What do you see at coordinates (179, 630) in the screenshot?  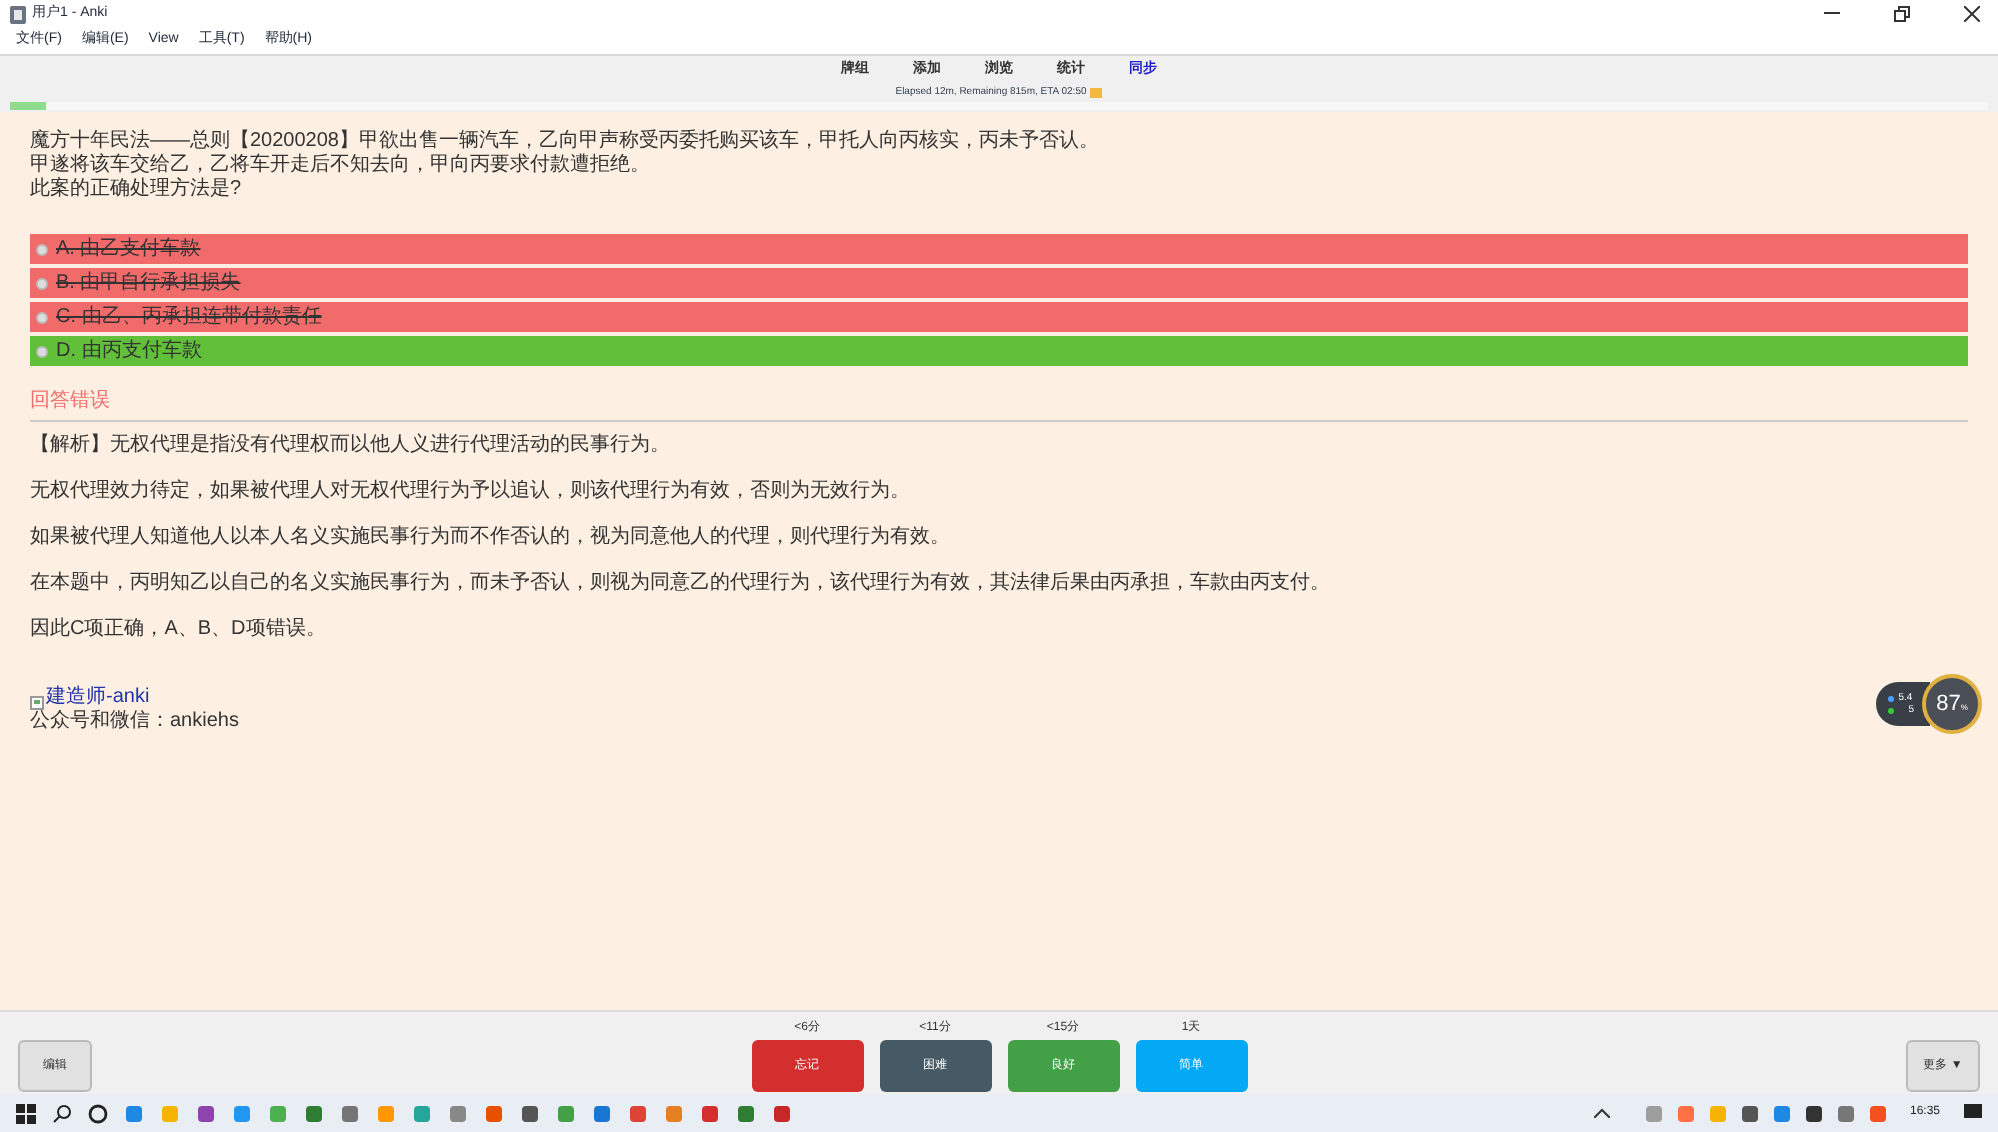 I see `explanation-text: 因此C项正确，A、B、D项错误。` at bounding box center [179, 630].